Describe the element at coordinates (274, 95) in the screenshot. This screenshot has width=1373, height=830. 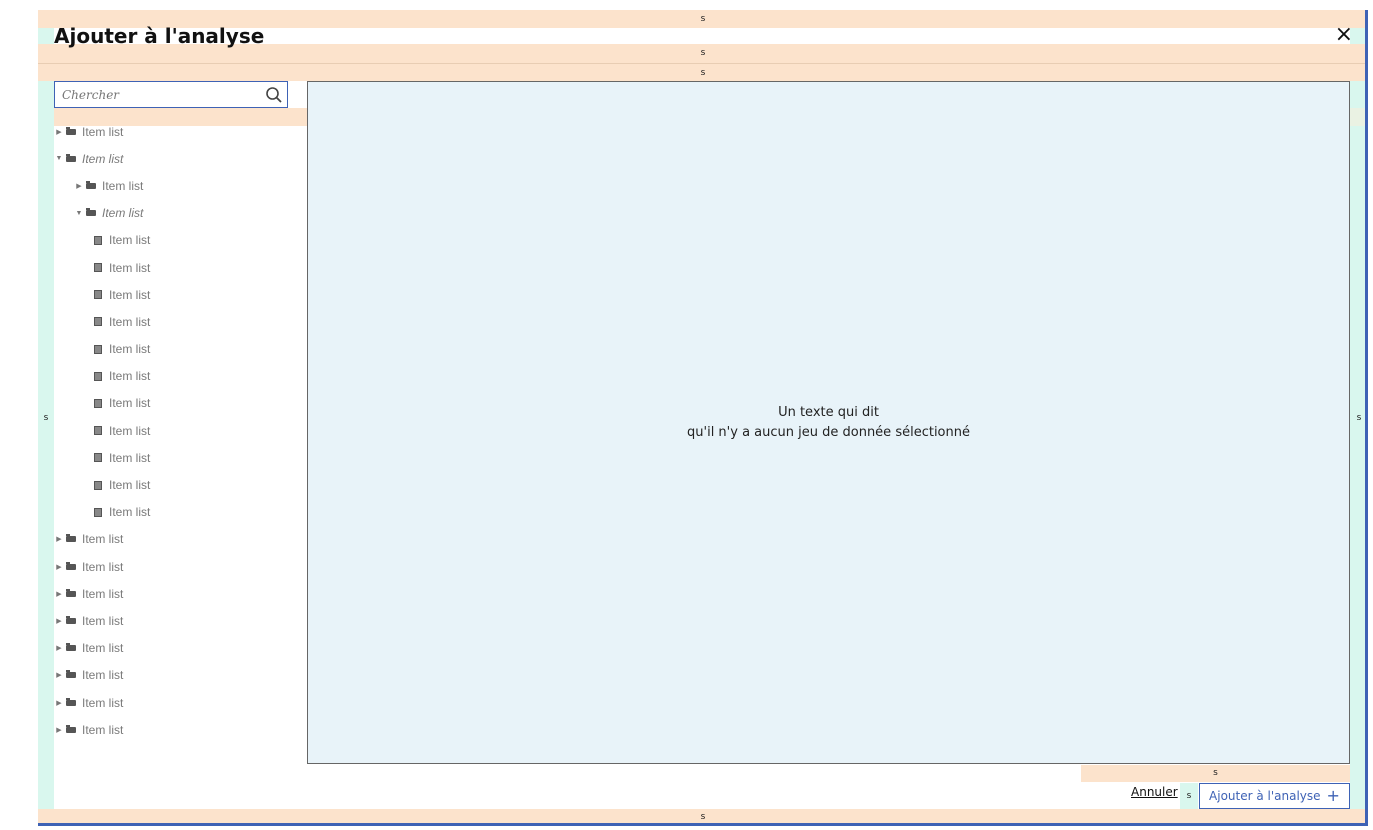
I see `search-icon` at that location.